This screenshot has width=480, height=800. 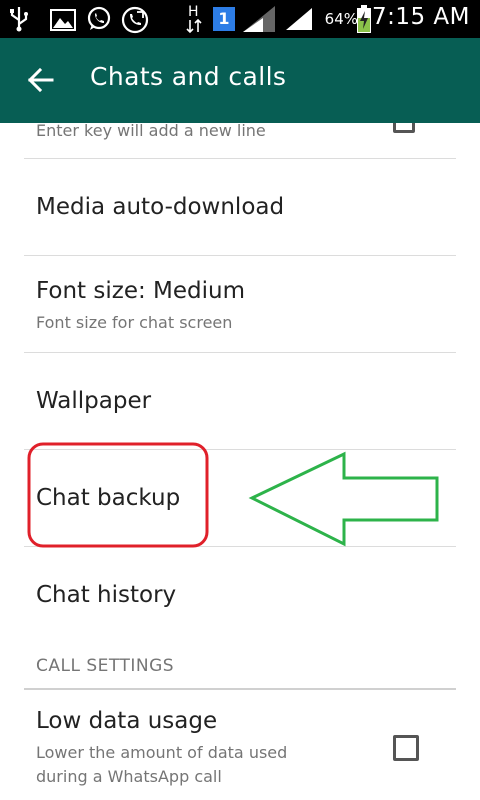 What do you see at coordinates (94, 401) in the screenshot?
I see `wallpaper-title: Wallpaper` at bounding box center [94, 401].